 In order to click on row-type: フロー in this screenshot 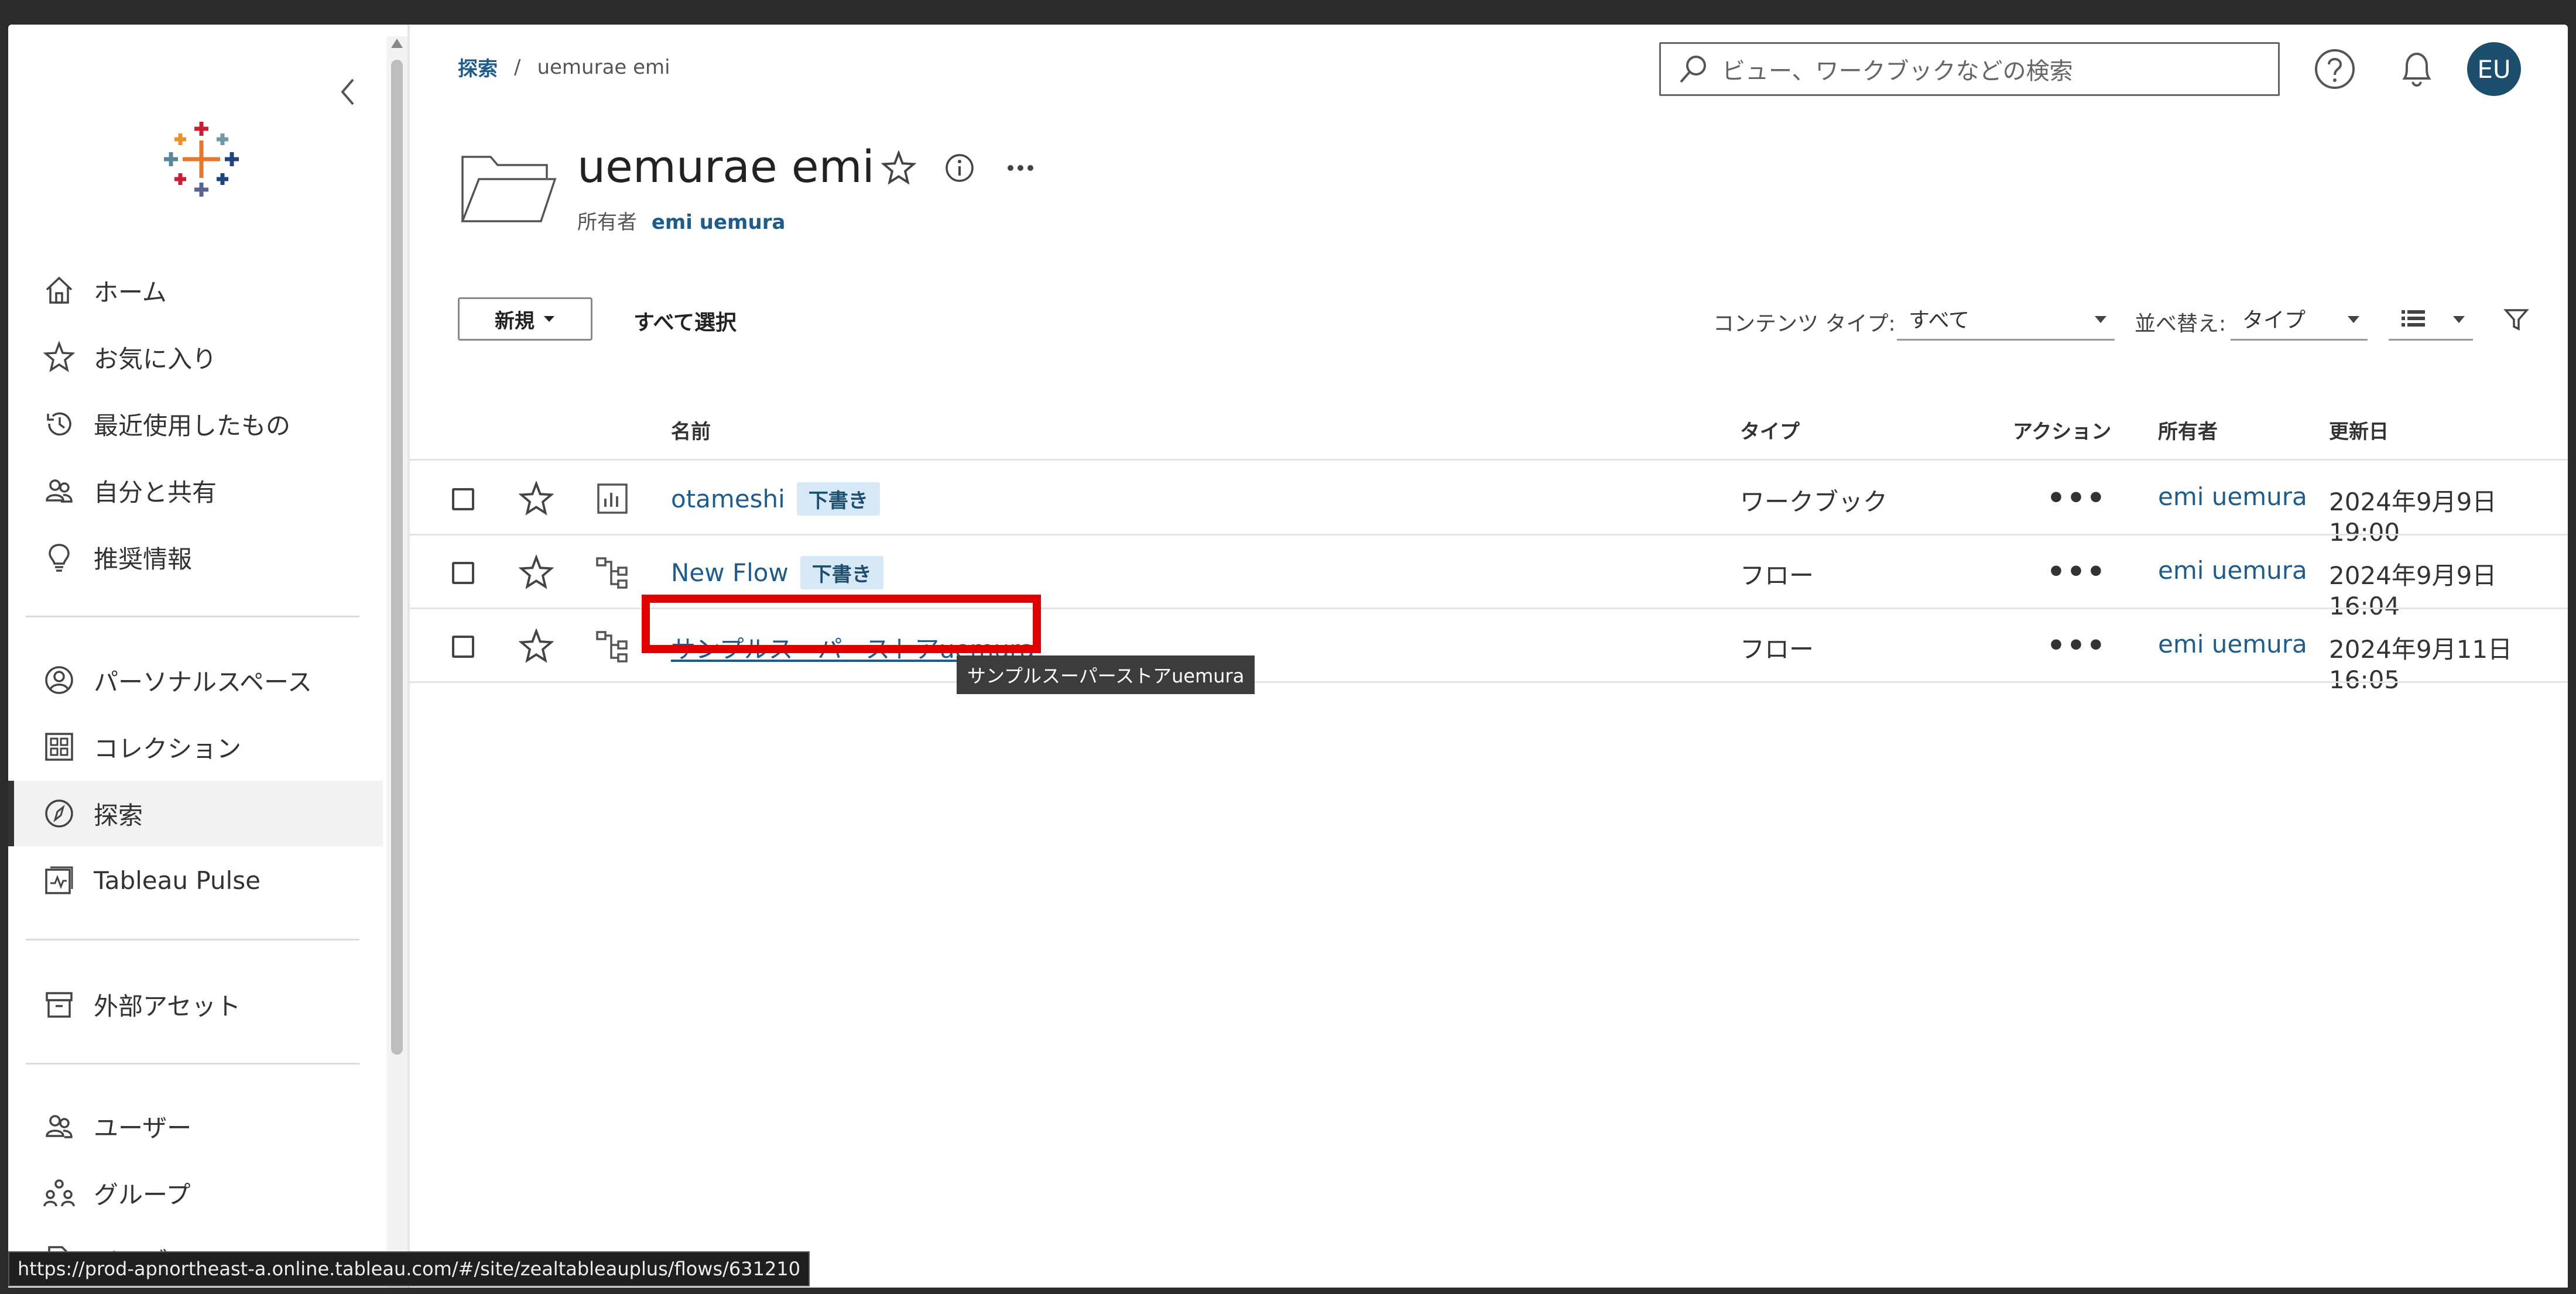, I will do `click(1777, 575)`.